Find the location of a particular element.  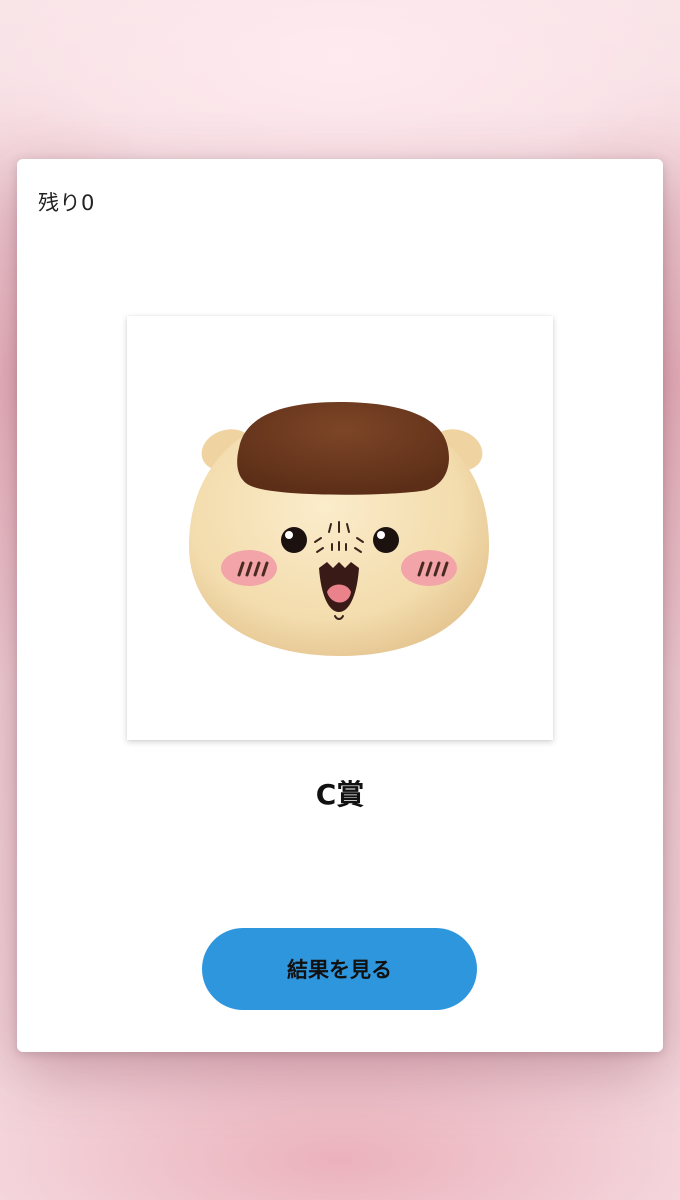

hair is located at coordinates (343, 448).